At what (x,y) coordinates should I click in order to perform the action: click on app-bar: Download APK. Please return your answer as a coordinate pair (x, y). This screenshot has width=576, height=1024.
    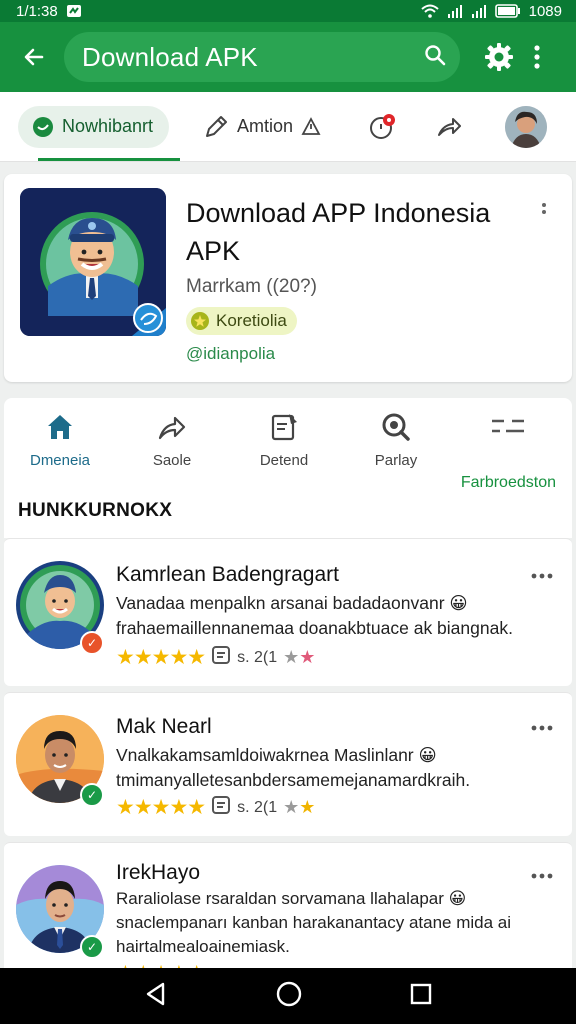
    Looking at the image, I should click on (288, 57).